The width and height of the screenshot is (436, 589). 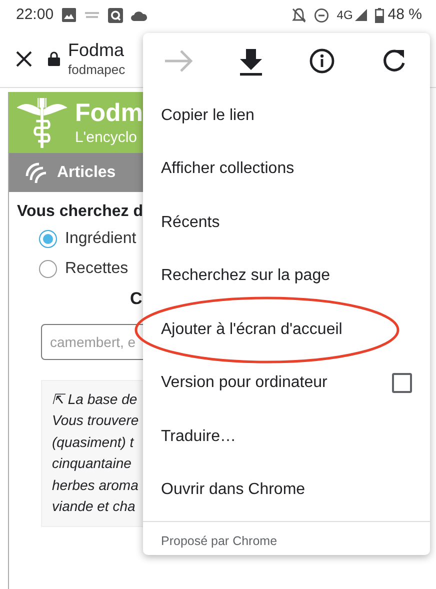 What do you see at coordinates (108, 113) in the screenshot?
I see `site-title: Fodm` at bounding box center [108, 113].